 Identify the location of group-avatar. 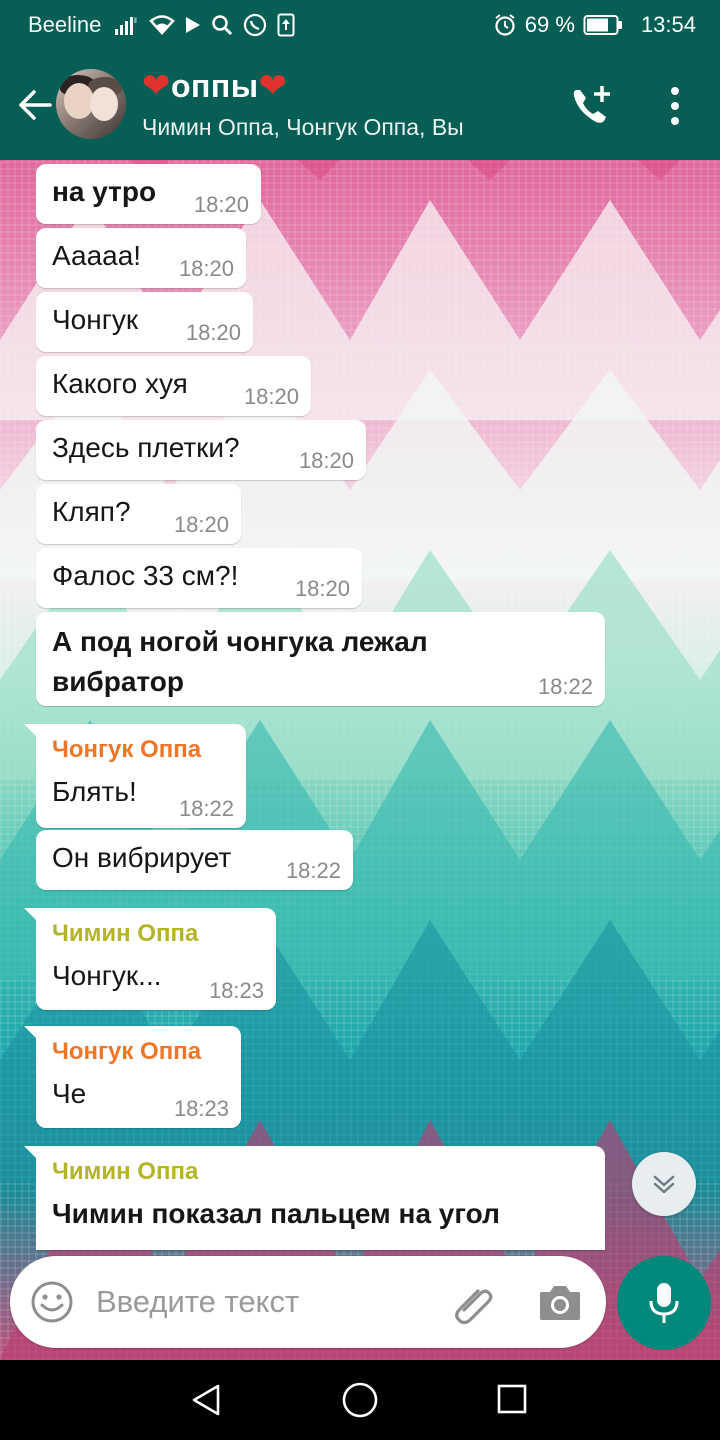
(91, 104).